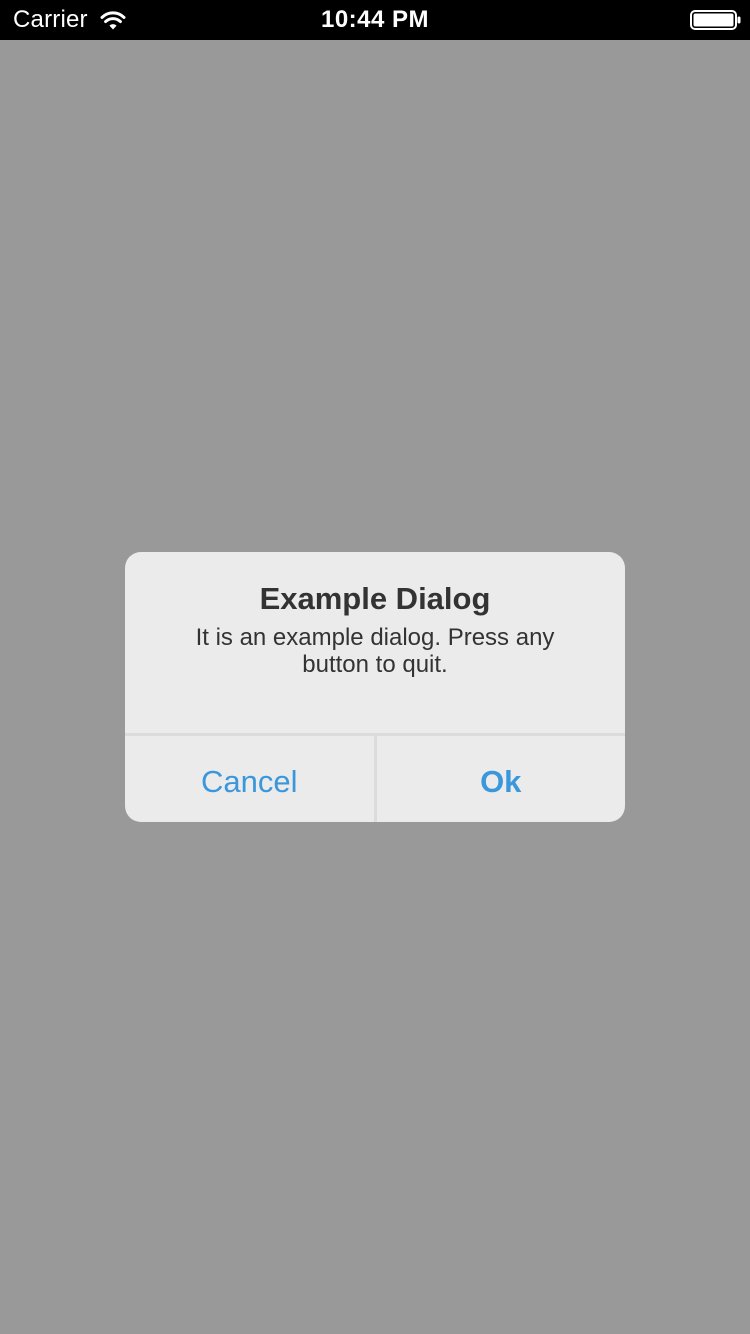 The width and height of the screenshot is (750, 1334). I want to click on ok-button: Ok, so click(499, 779).